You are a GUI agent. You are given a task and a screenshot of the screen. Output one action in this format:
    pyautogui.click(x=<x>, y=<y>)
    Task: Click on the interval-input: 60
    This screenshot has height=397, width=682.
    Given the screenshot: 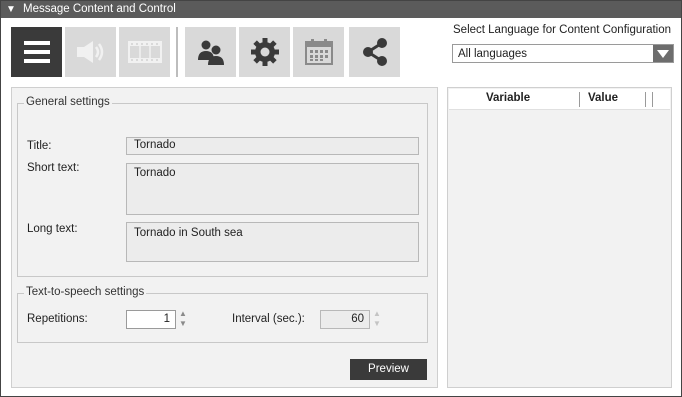 What is the action you would take?
    pyautogui.click(x=345, y=319)
    